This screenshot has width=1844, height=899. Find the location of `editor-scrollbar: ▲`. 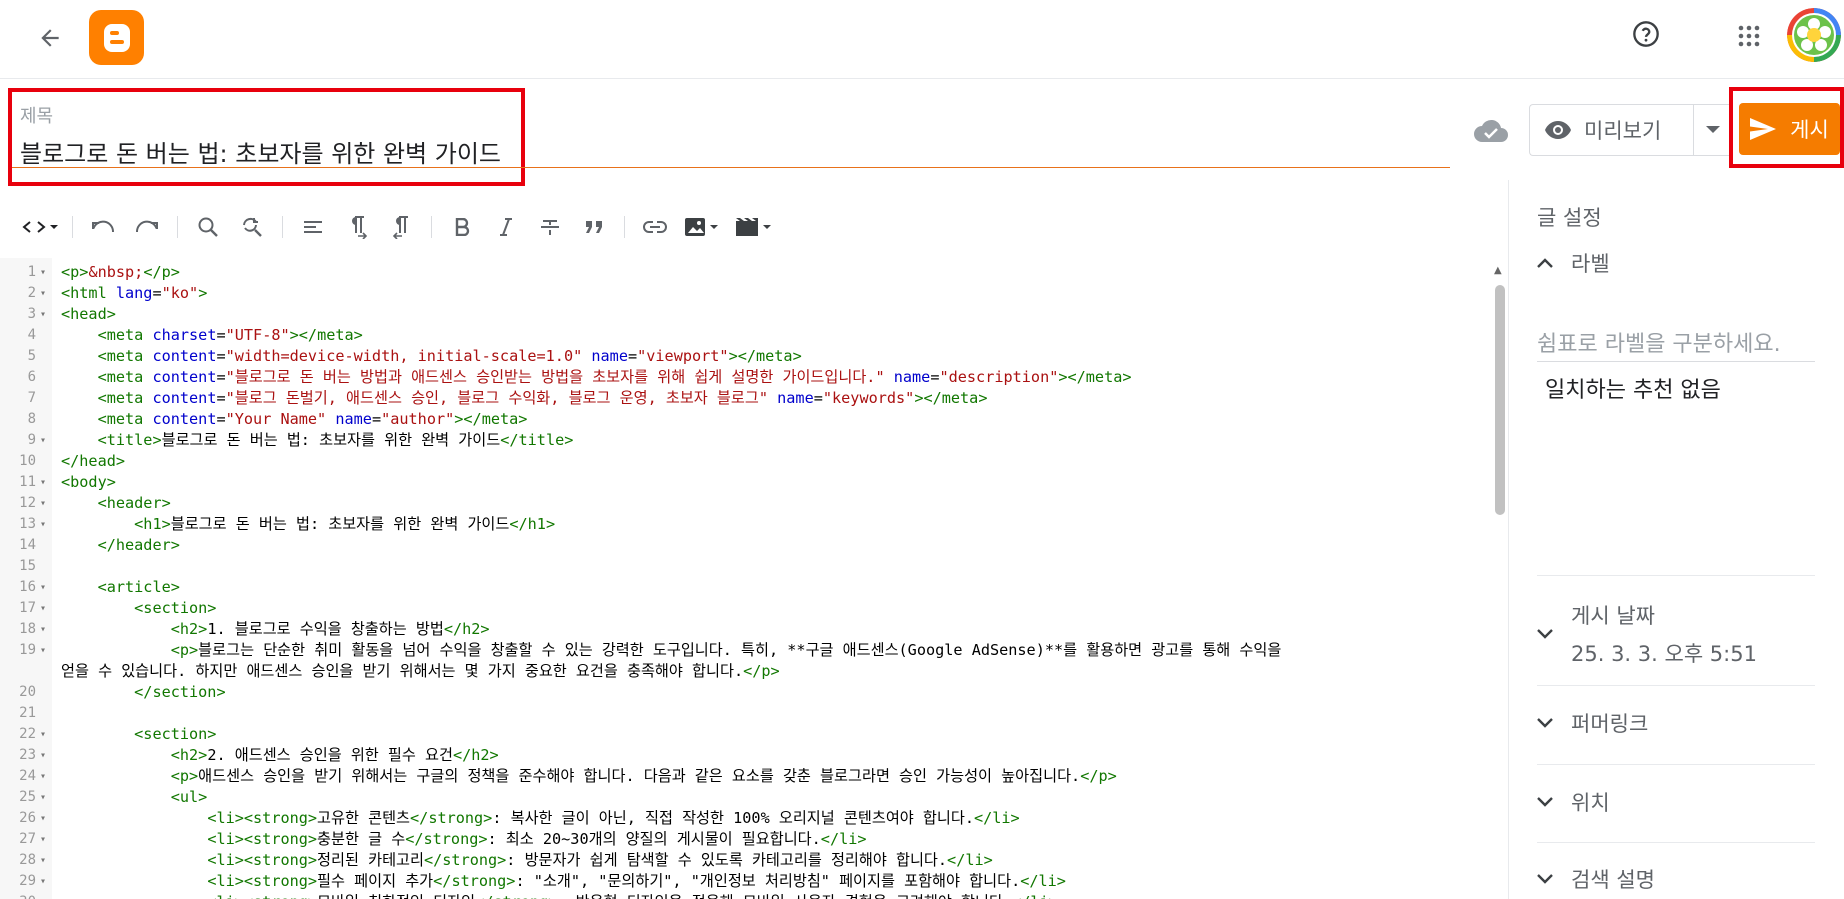

editor-scrollbar: ▲ is located at coordinates (1499, 582).